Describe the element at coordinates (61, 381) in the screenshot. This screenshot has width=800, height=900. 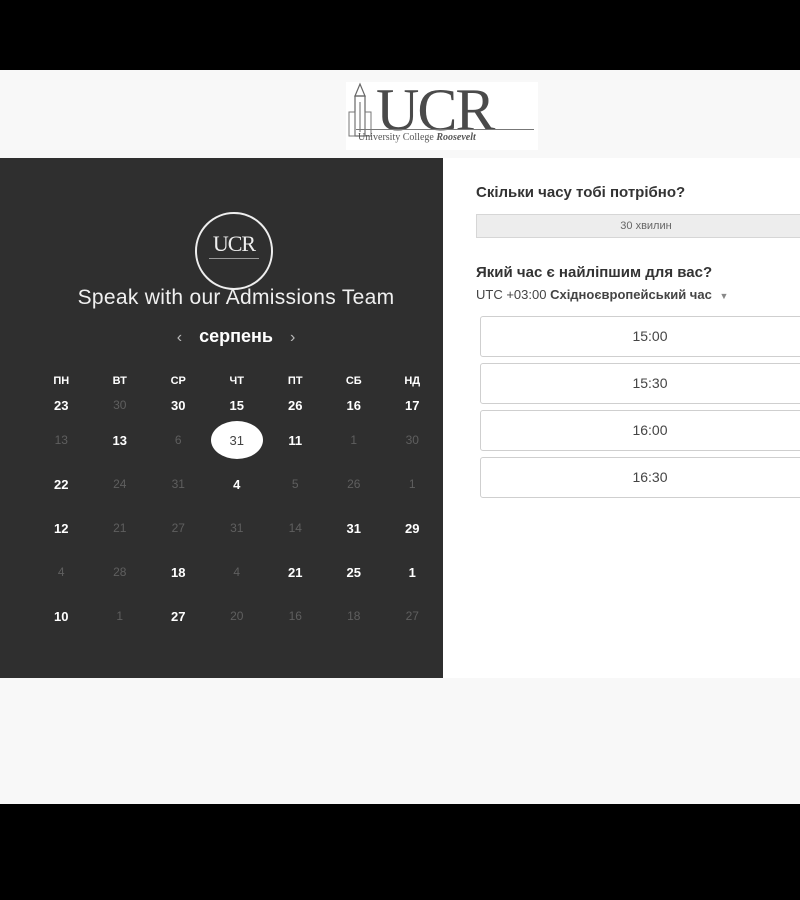
I see `weekday-label: ПН` at that location.